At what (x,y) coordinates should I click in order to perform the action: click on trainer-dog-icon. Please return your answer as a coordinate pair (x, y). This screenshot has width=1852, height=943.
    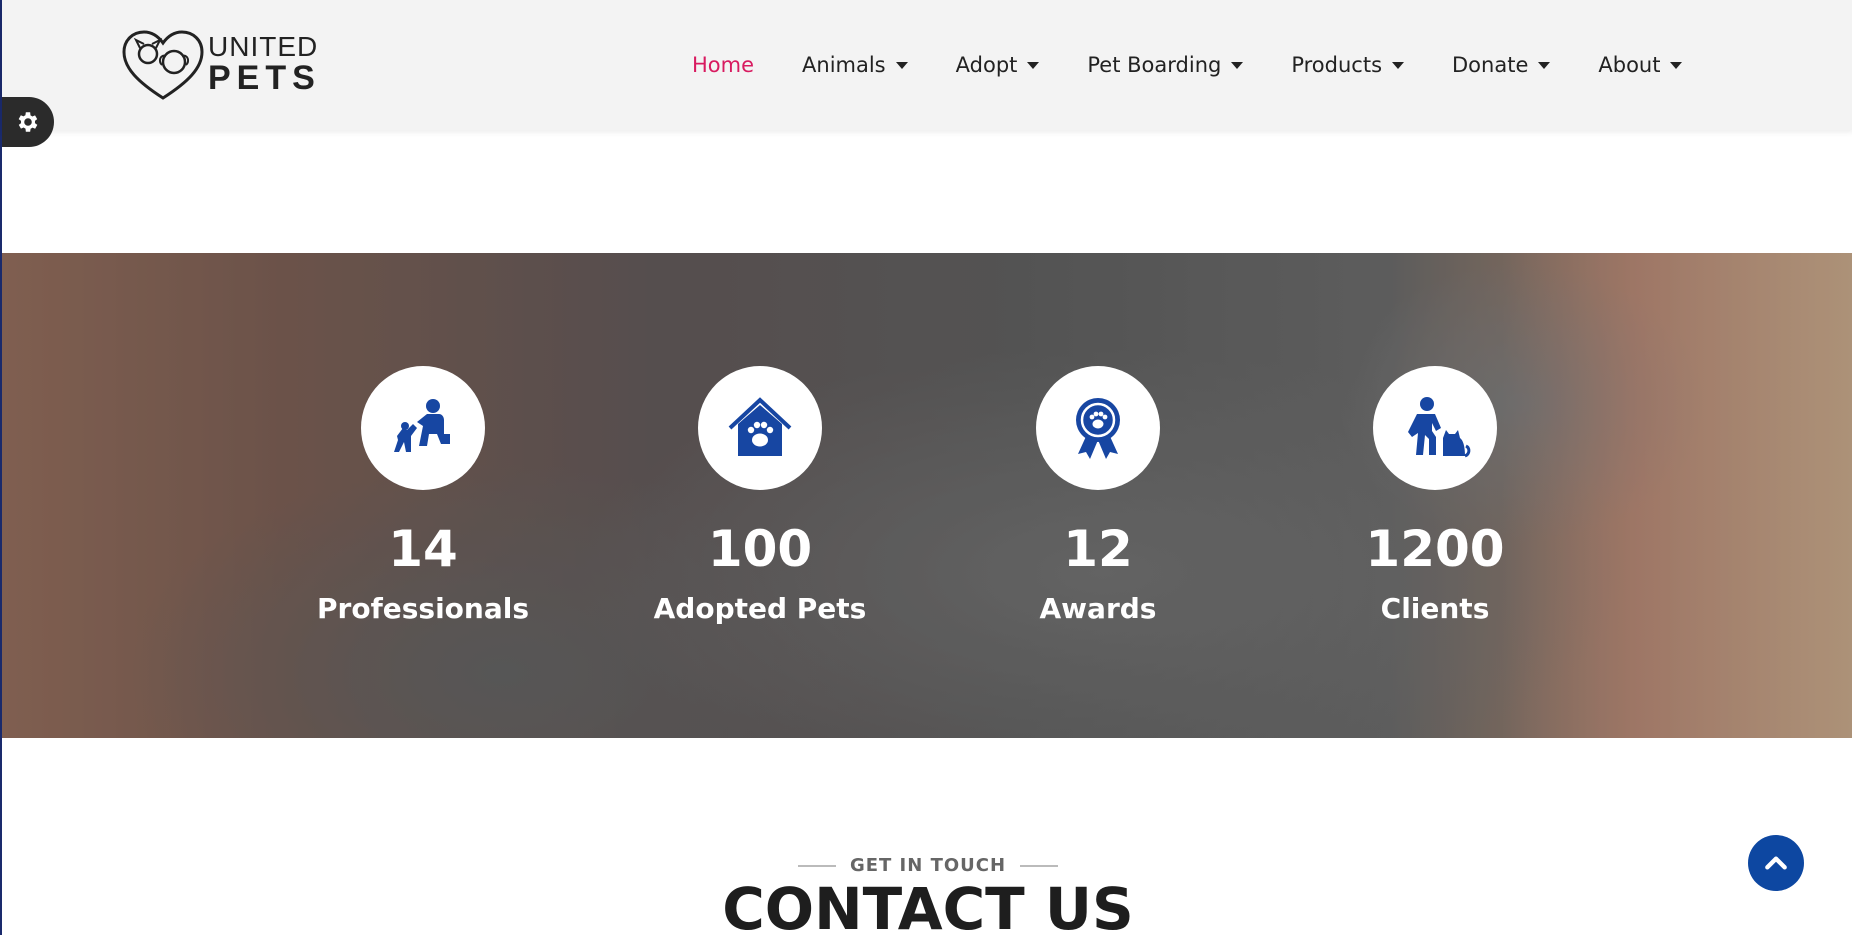
    Looking at the image, I should click on (422, 425).